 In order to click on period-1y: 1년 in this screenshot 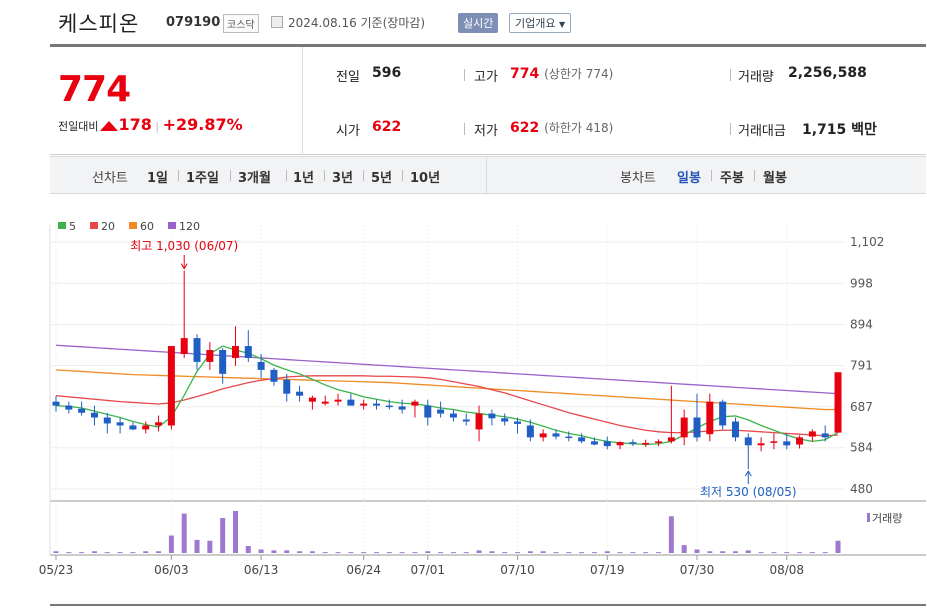, I will do `click(303, 176)`.